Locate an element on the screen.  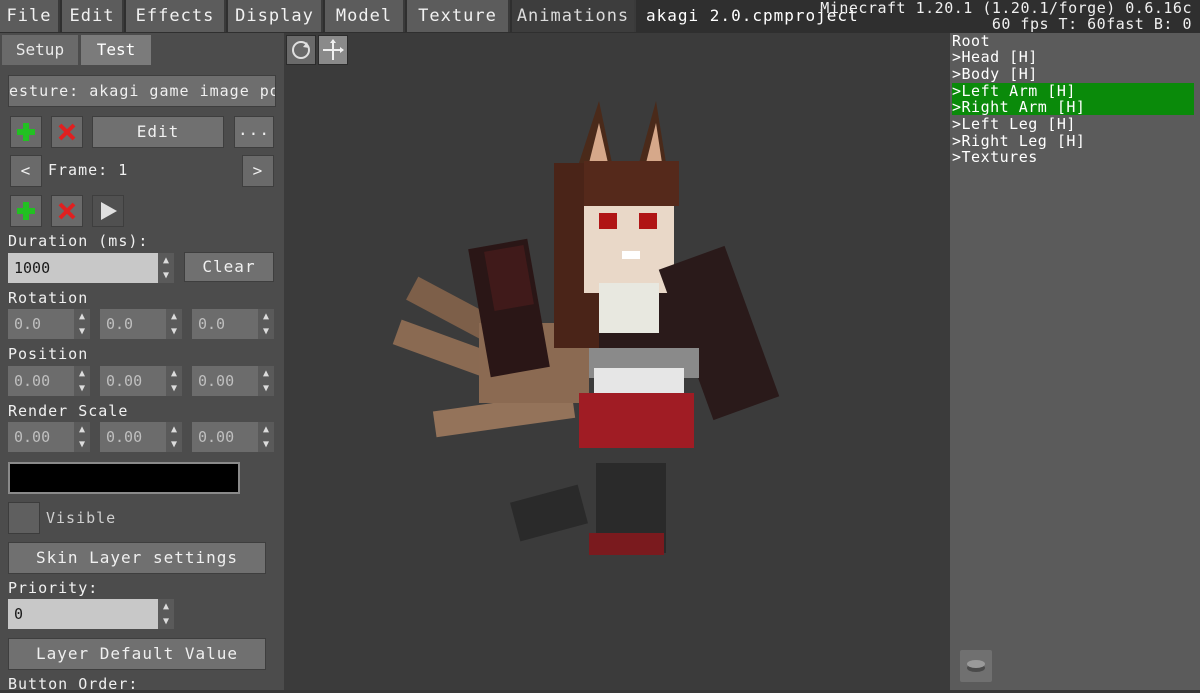
gesture-selector: esture: akagi game image pos is located at coordinates (142, 91).